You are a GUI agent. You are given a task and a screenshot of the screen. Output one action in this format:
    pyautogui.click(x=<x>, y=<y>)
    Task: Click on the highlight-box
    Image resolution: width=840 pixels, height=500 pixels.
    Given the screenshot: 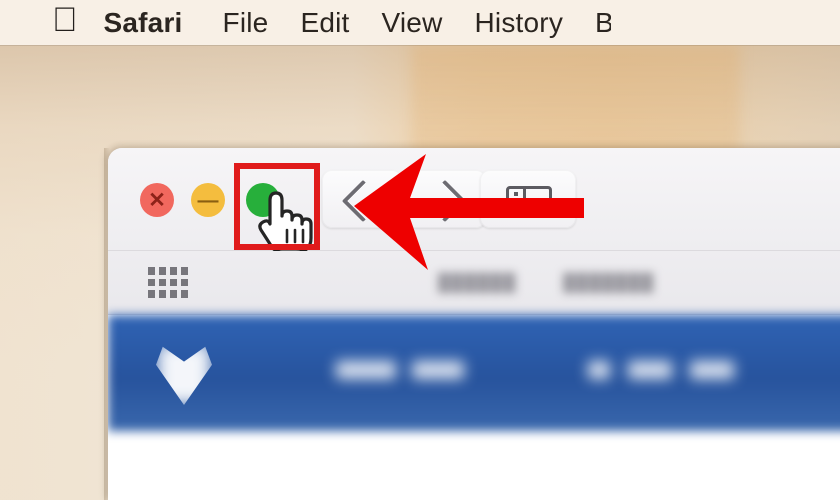 What is the action you would take?
    pyautogui.click(x=277, y=206)
    